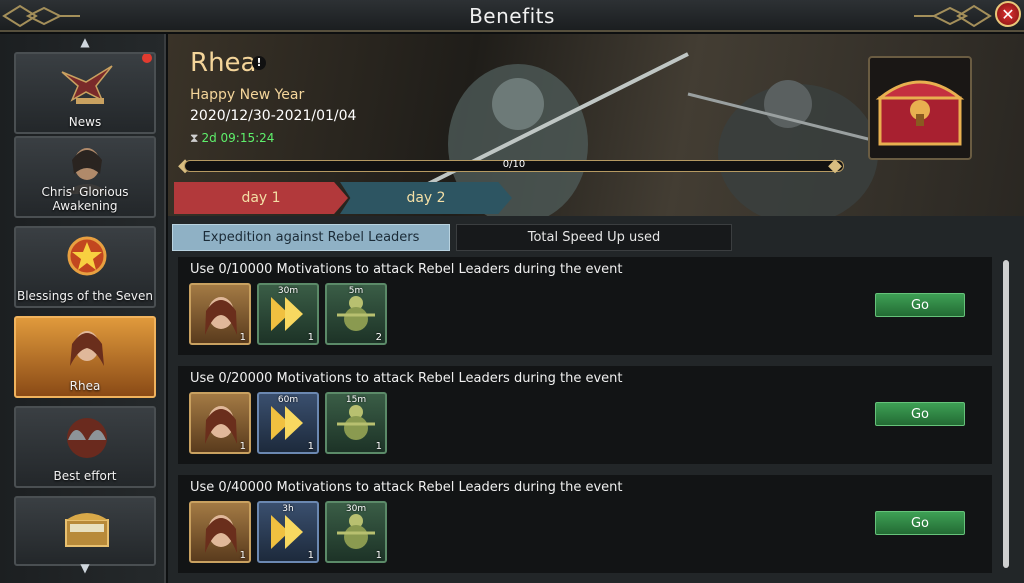  I want to click on event-dates: 2020/12/30-2021/01/04, so click(273, 116).